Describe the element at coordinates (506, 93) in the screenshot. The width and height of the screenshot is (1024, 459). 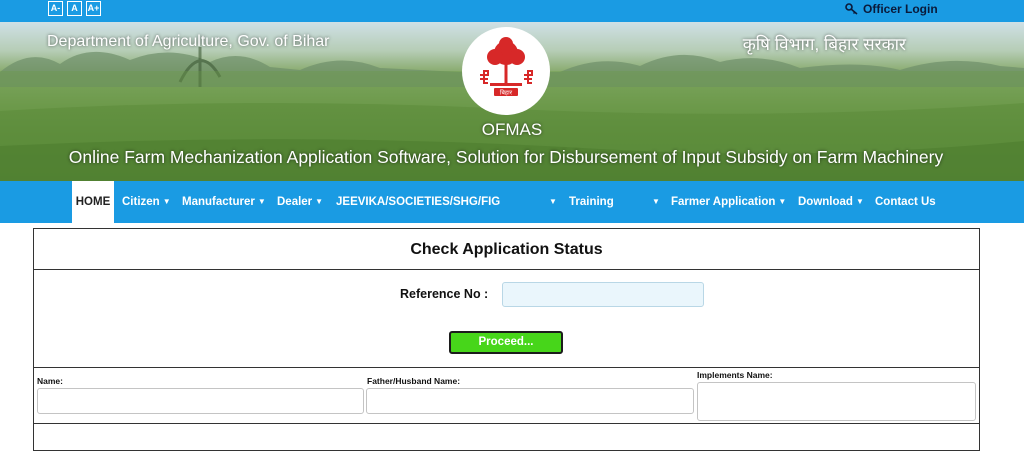
I see `emblem-label: बिहार` at that location.